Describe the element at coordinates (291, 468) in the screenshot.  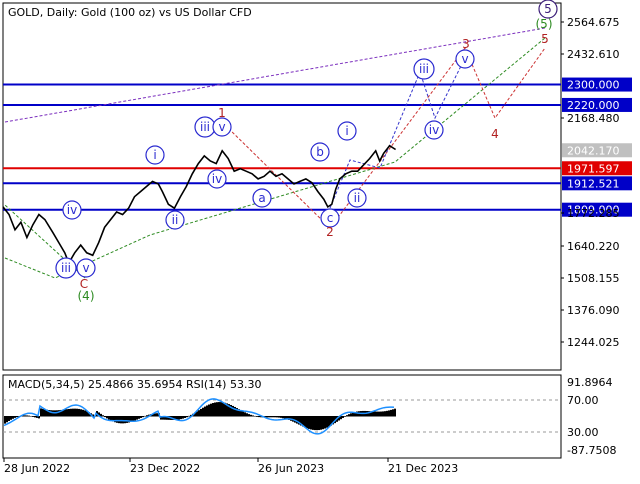
I see `x-tick-label: 26 Jun 2023` at that location.